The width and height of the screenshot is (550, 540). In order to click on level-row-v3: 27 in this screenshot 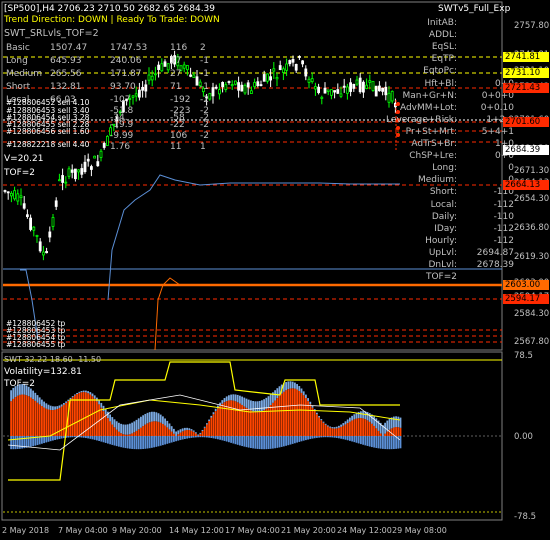, I will do `click(176, 74)`.